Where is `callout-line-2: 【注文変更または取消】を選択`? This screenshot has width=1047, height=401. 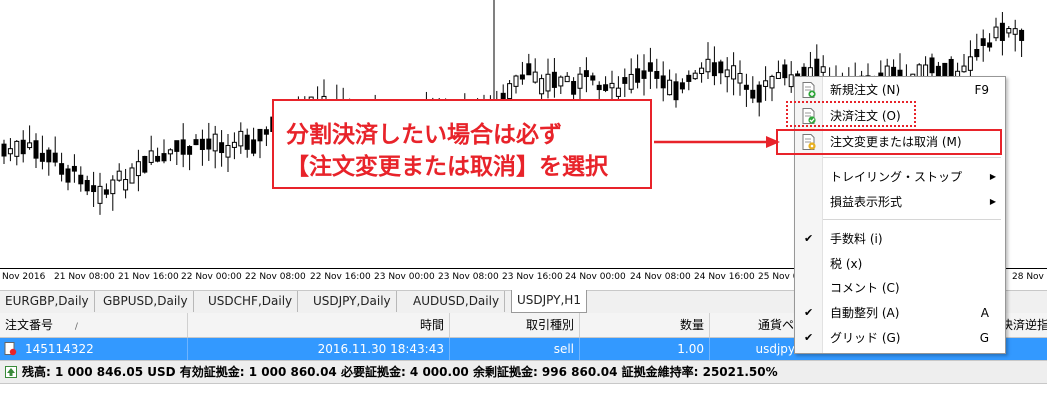 callout-line-2: 【注文変更または取消】を選択 is located at coordinates (447, 167).